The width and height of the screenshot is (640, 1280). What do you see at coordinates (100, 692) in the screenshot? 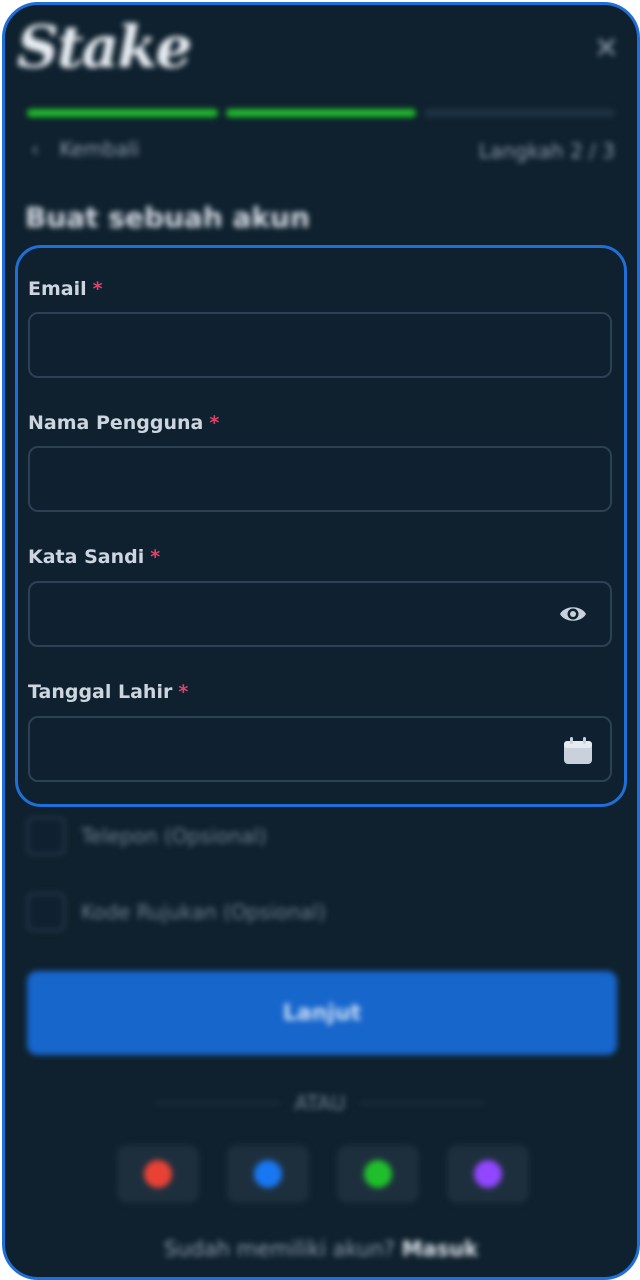
I see `birthdate-label-text: Tanggal Lahir` at bounding box center [100, 692].